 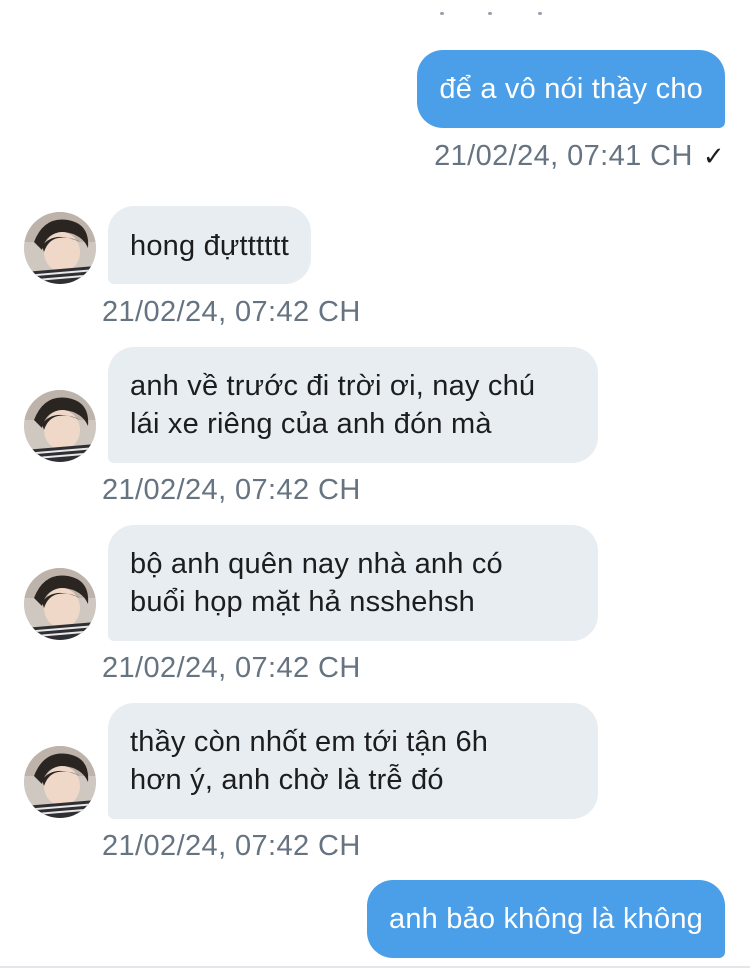 What do you see at coordinates (287, 780) in the screenshot?
I see `message-text-line: hơn ý, anh chờ là trễ đó` at bounding box center [287, 780].